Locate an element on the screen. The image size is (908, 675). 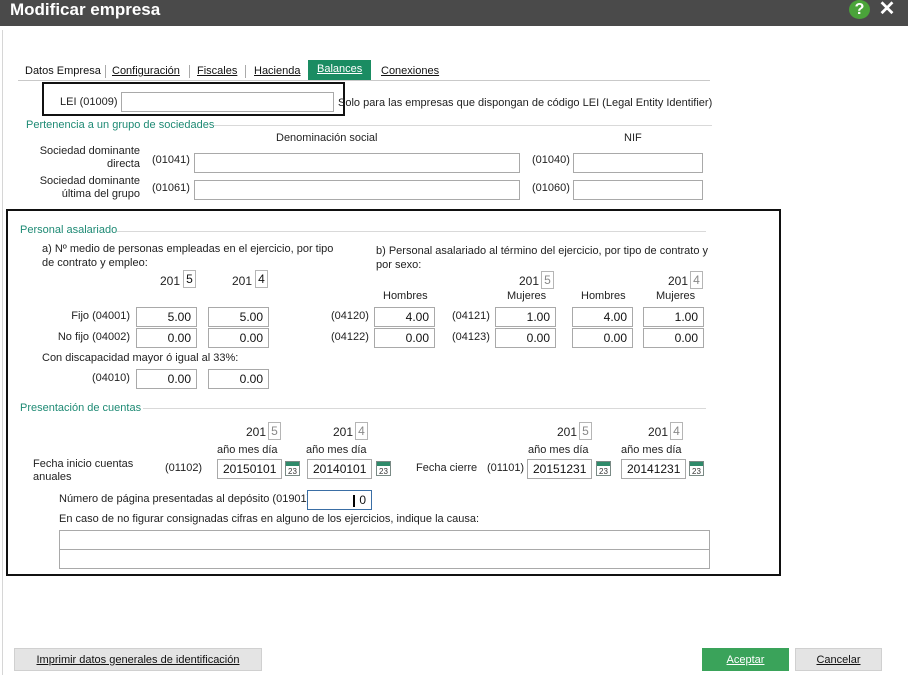
fijo-year2-input: 5.00 is located at coordinates (238, 317).